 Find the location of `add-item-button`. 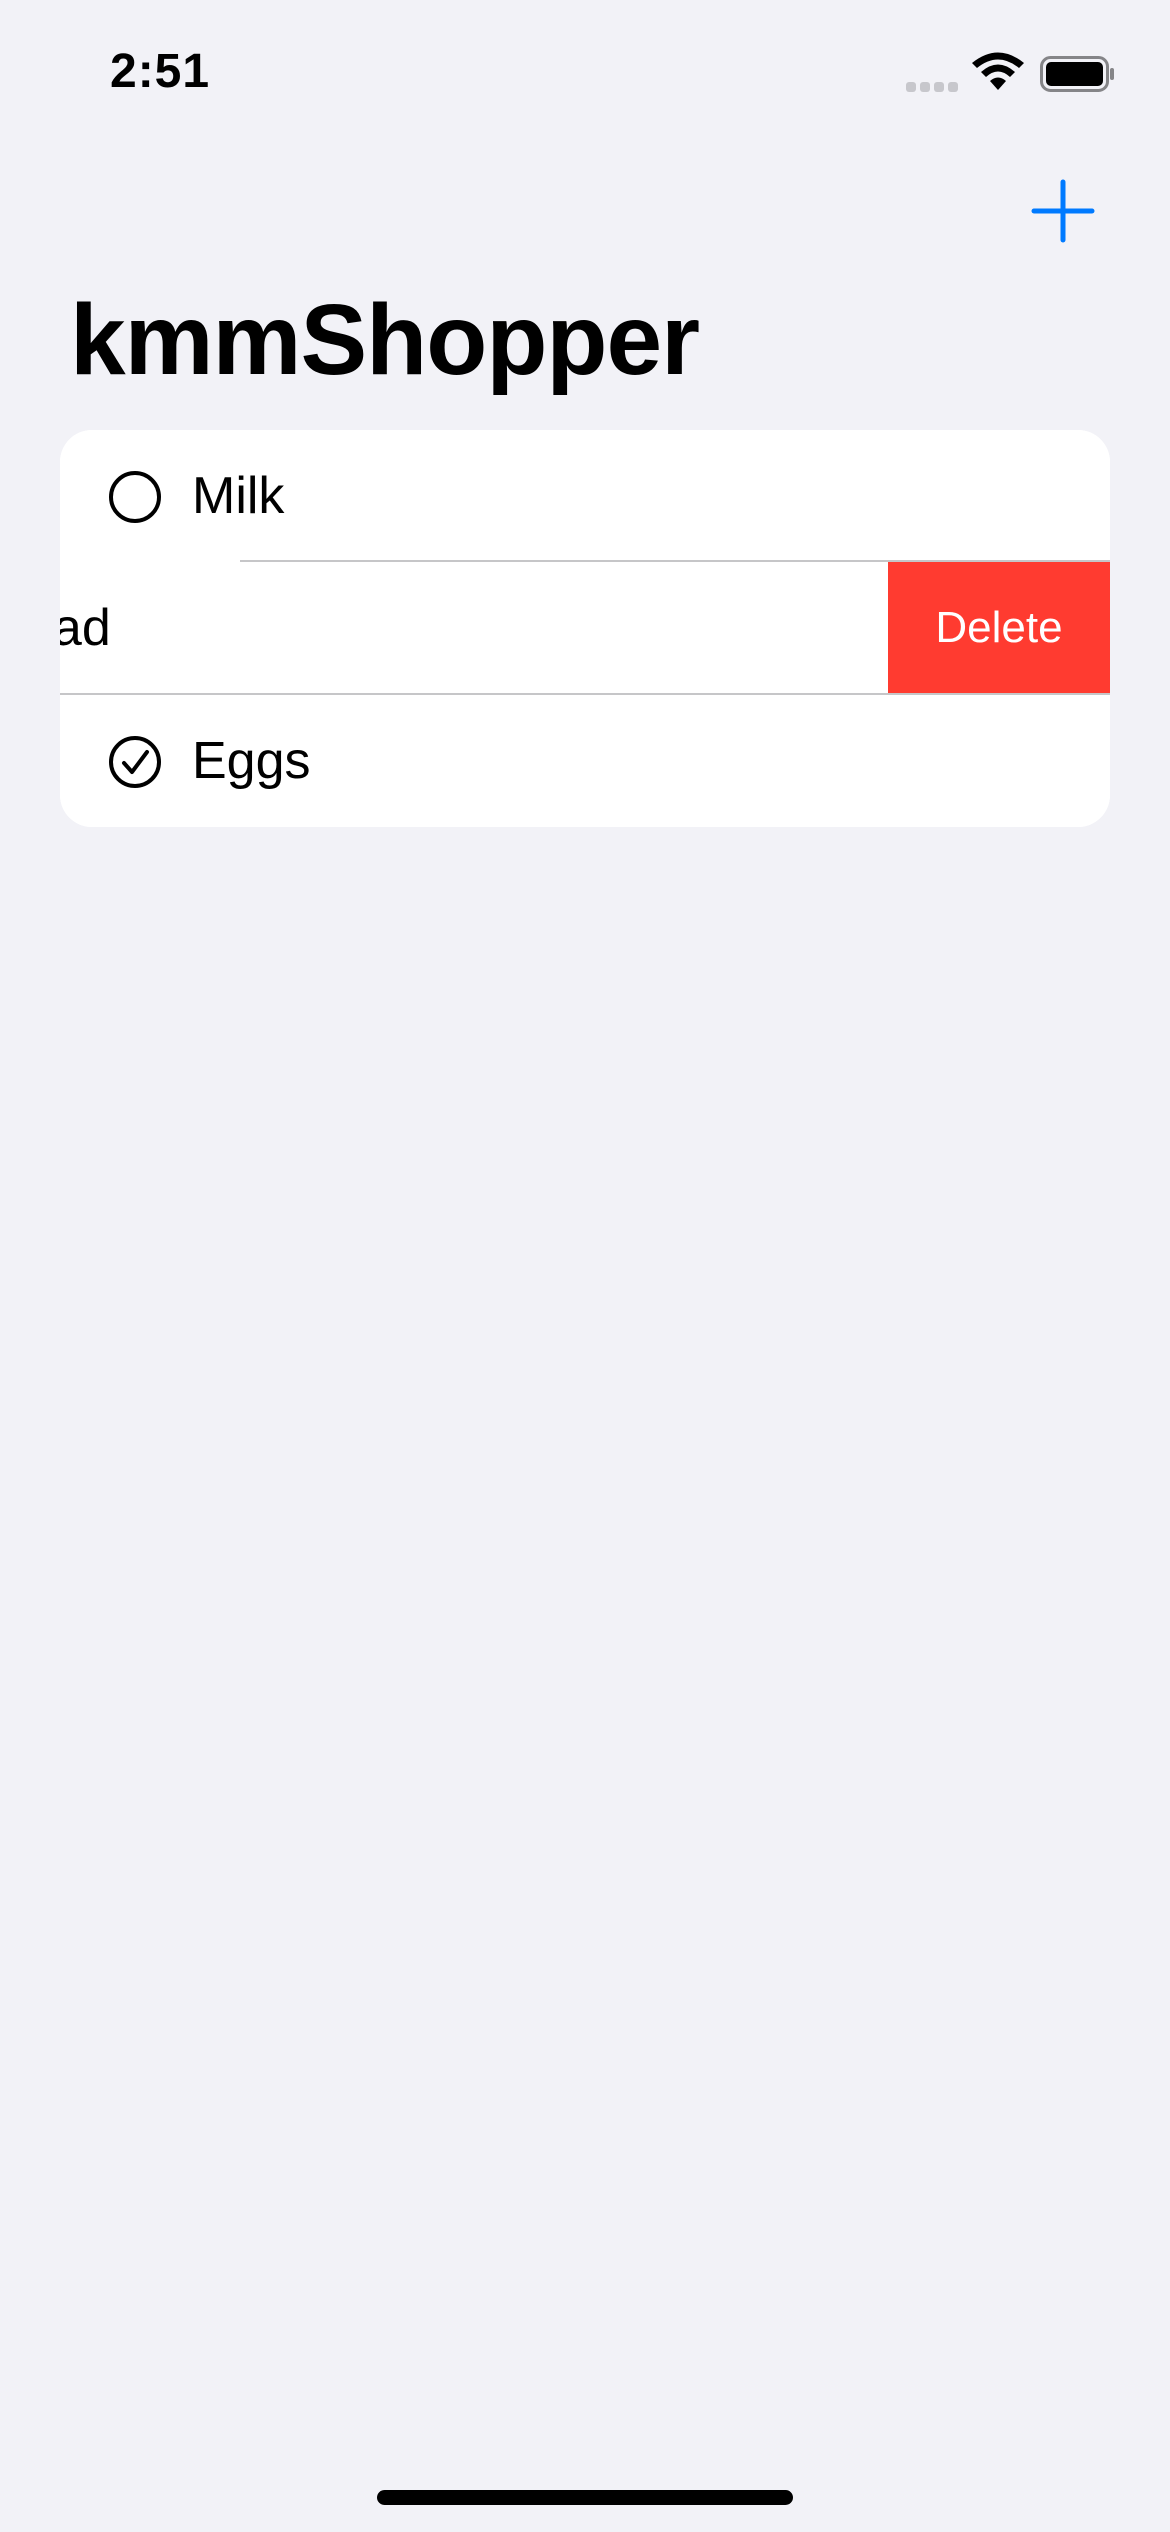

add-item-button is located at coordinates (1063, 211).